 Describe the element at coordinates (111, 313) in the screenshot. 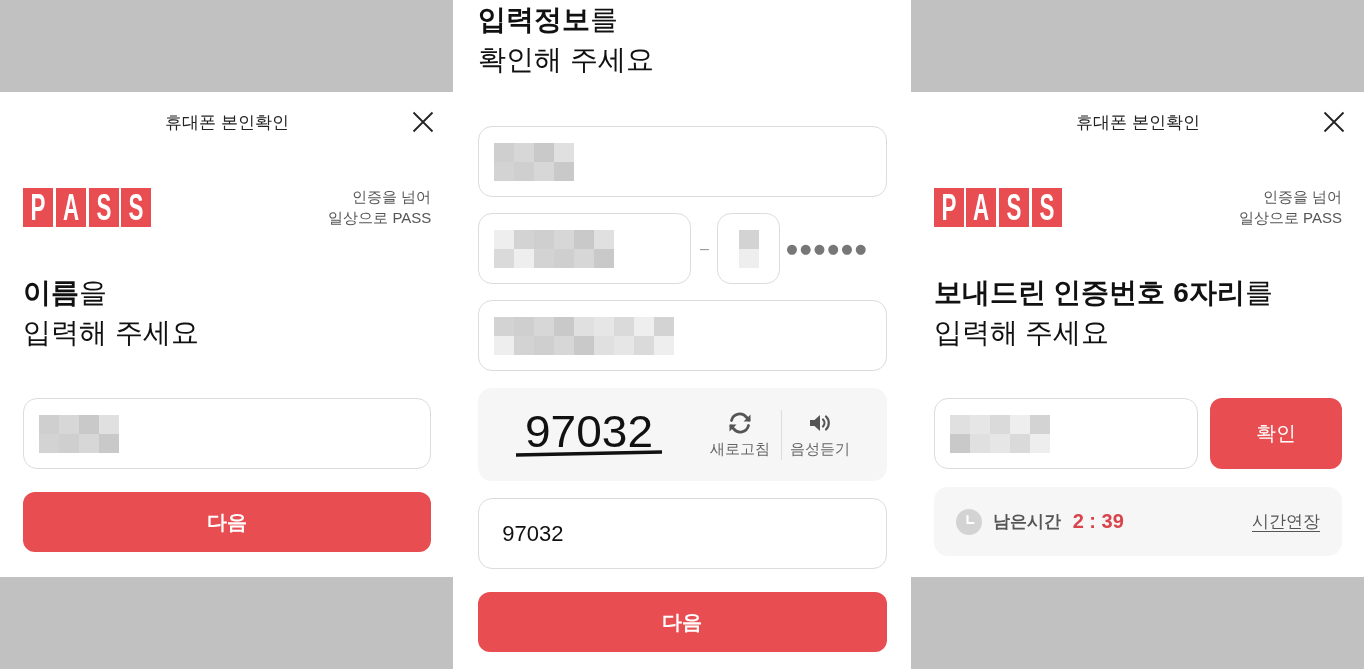

I see `page-heading: 이름을 입력해 주세요` at that location.